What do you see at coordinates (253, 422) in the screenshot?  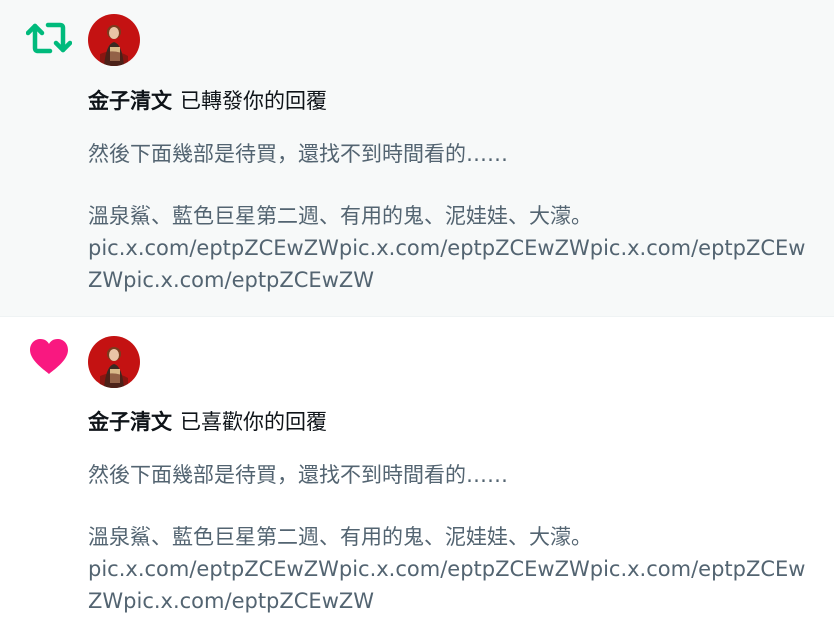 I see `action-text: 已喜歡你的回覆` at bounding box center [253, 422].